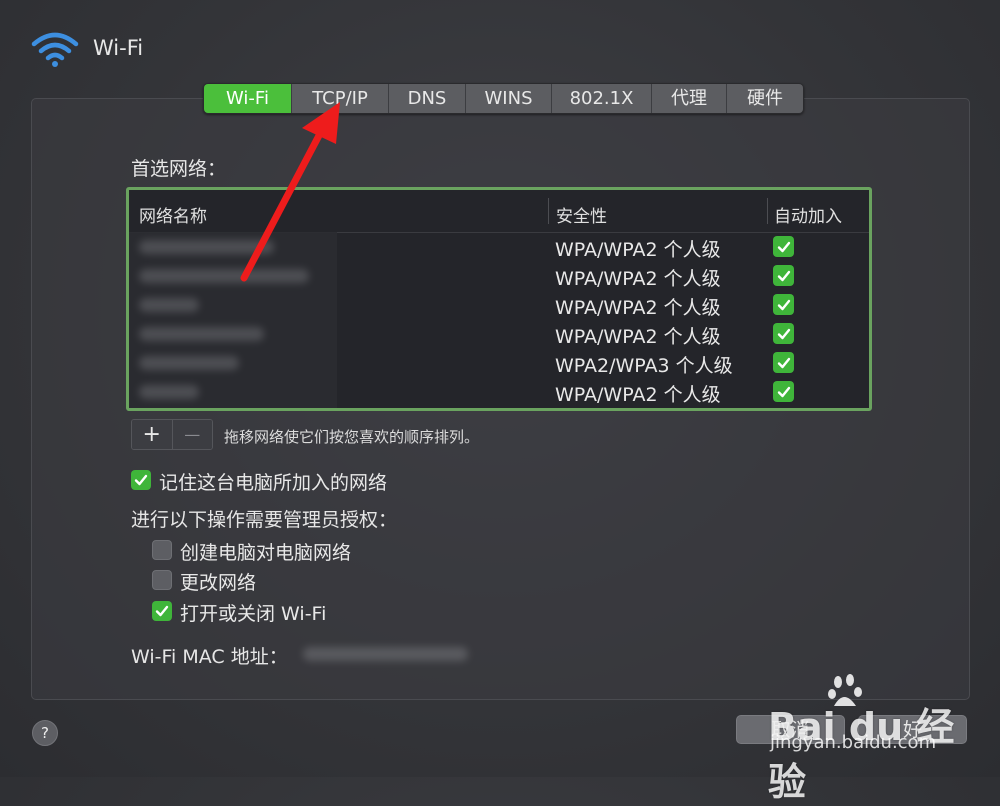  Describe the element at coordinates (765, 98) in the screenshot. I see `tab-hardware: 硬件` at that location.